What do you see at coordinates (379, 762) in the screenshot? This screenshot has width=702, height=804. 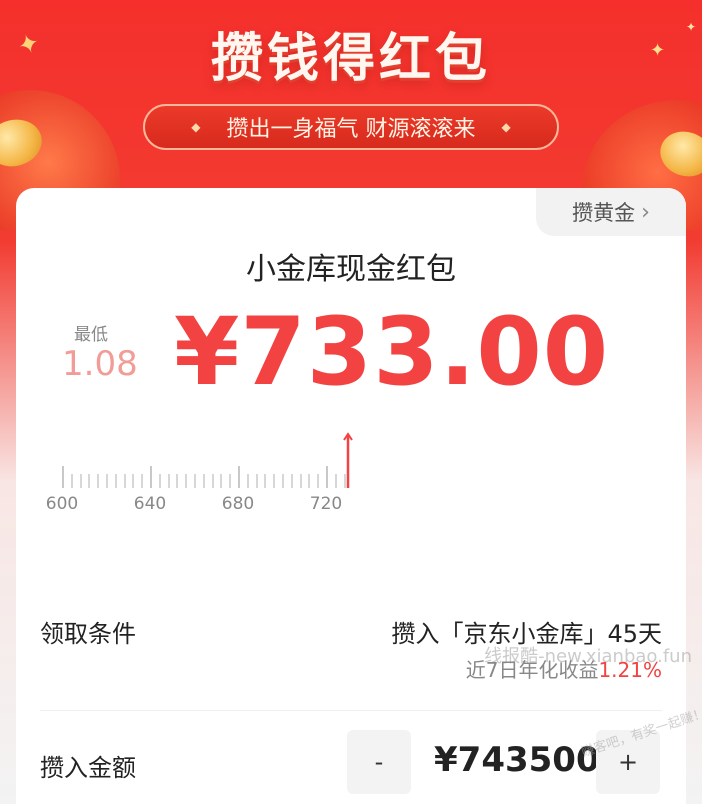 I see `decrease-button: -` at bounding box center [379, 762].